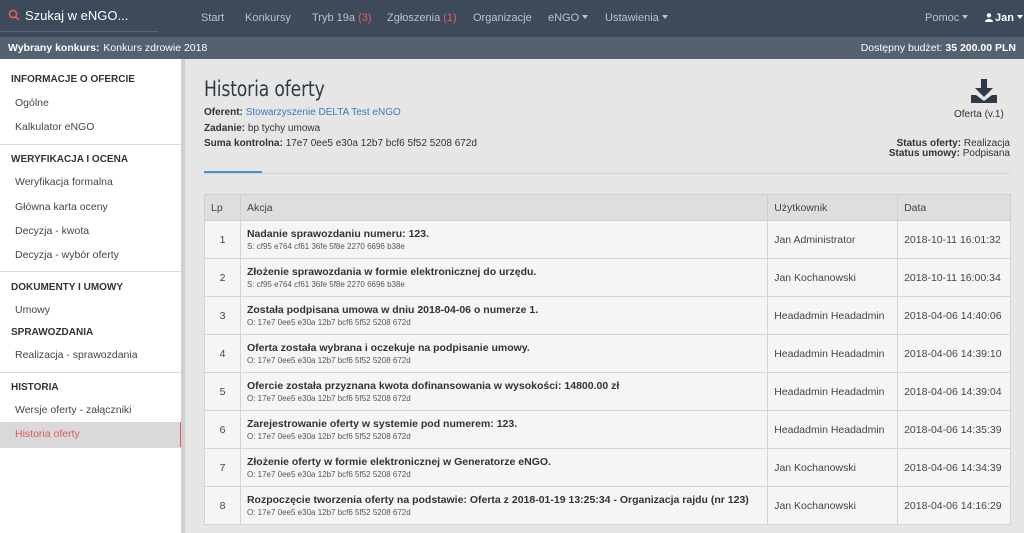  I want to click on sidebar-item-kalkulator: Kalkulator eNGO, so click(90, 127).